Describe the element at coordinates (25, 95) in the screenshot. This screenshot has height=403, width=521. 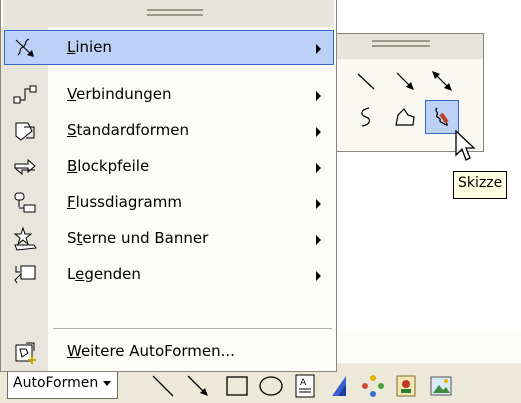
I see `connectors-icon` at that location.